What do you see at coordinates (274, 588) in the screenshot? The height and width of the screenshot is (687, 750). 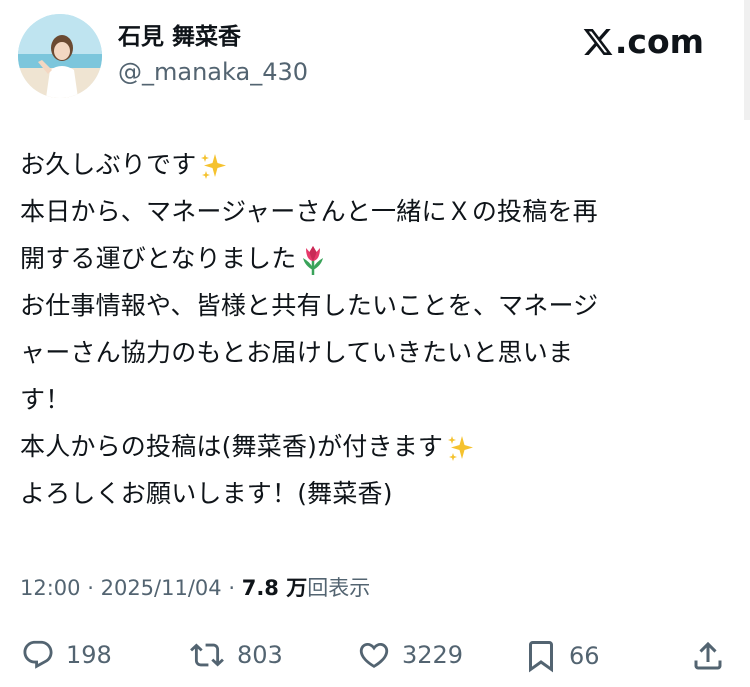 I see `views-count: 7.8 万` at bounding box center [274, 588].